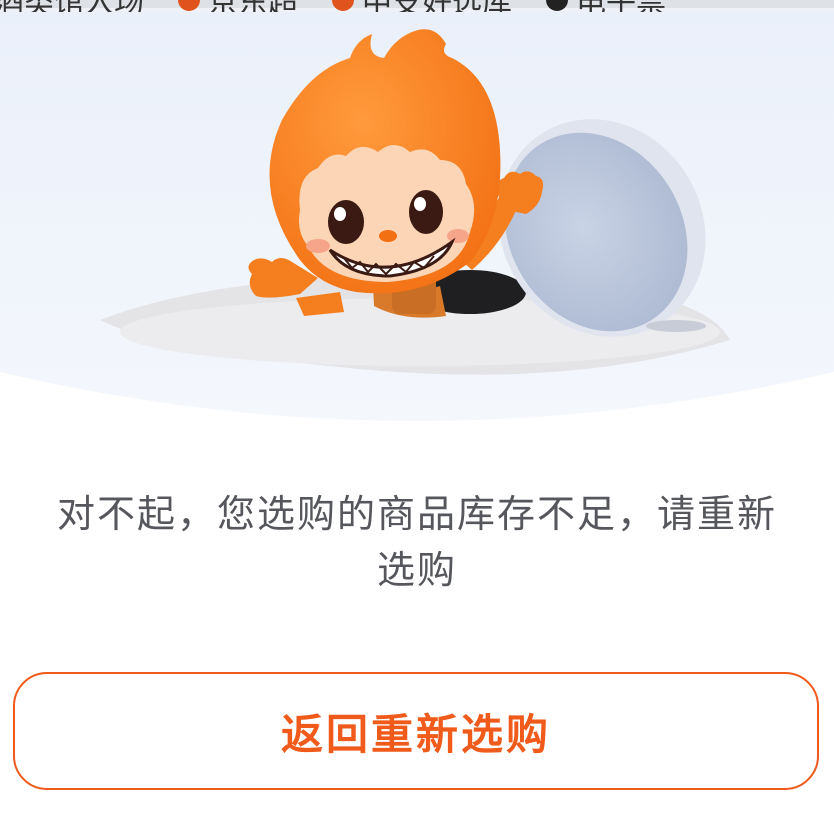  Describe the element at coordinates (416, 570) in the screenshot. I see `message-line-2: 选购` at that location.